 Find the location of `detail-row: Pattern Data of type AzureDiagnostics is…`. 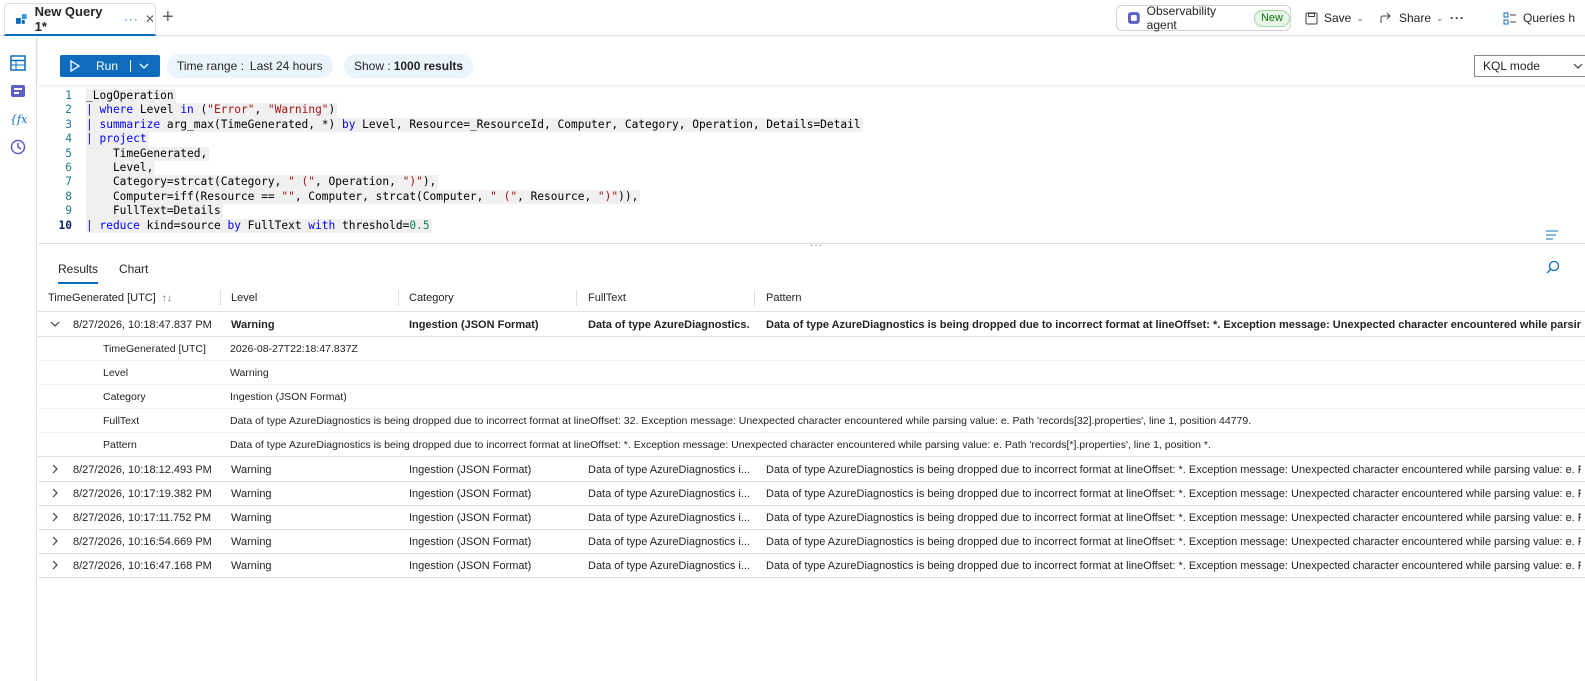

detail-row: Pattern Data of type AzureDiagnostics is… is located at coordinates (811, 445).